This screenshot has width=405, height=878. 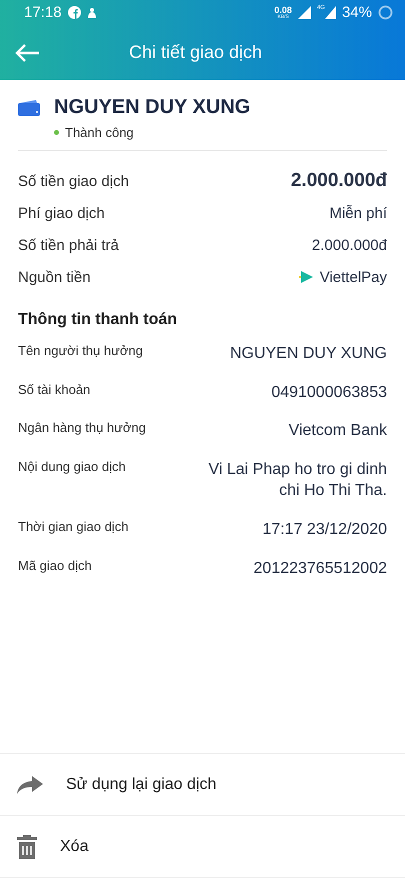 I want to click on info-label: Thời gian giao dịch, so click(x=73, y=526).